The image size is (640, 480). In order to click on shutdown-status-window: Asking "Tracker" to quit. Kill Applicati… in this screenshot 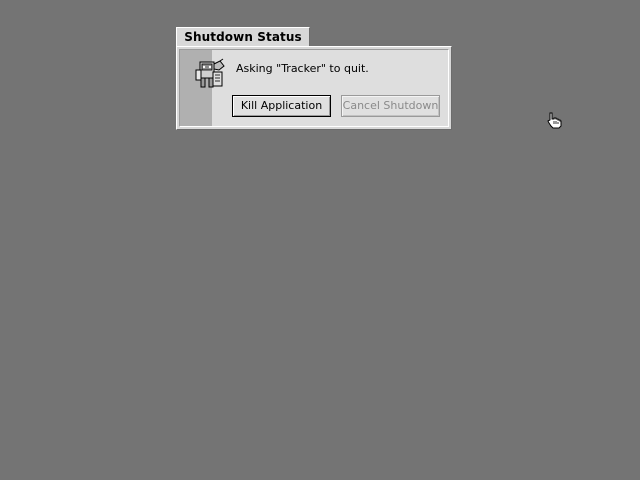, I will do `click(314, 88)`.